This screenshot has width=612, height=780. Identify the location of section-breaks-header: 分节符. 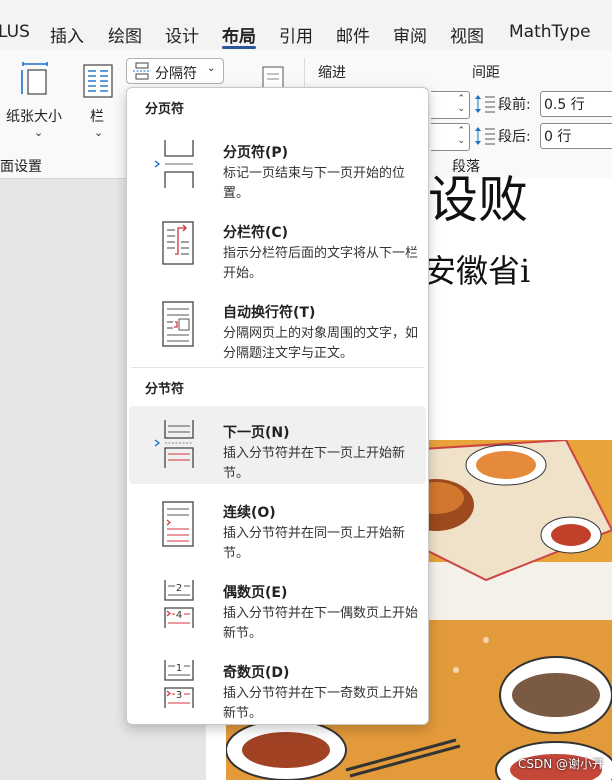
(165, 389).